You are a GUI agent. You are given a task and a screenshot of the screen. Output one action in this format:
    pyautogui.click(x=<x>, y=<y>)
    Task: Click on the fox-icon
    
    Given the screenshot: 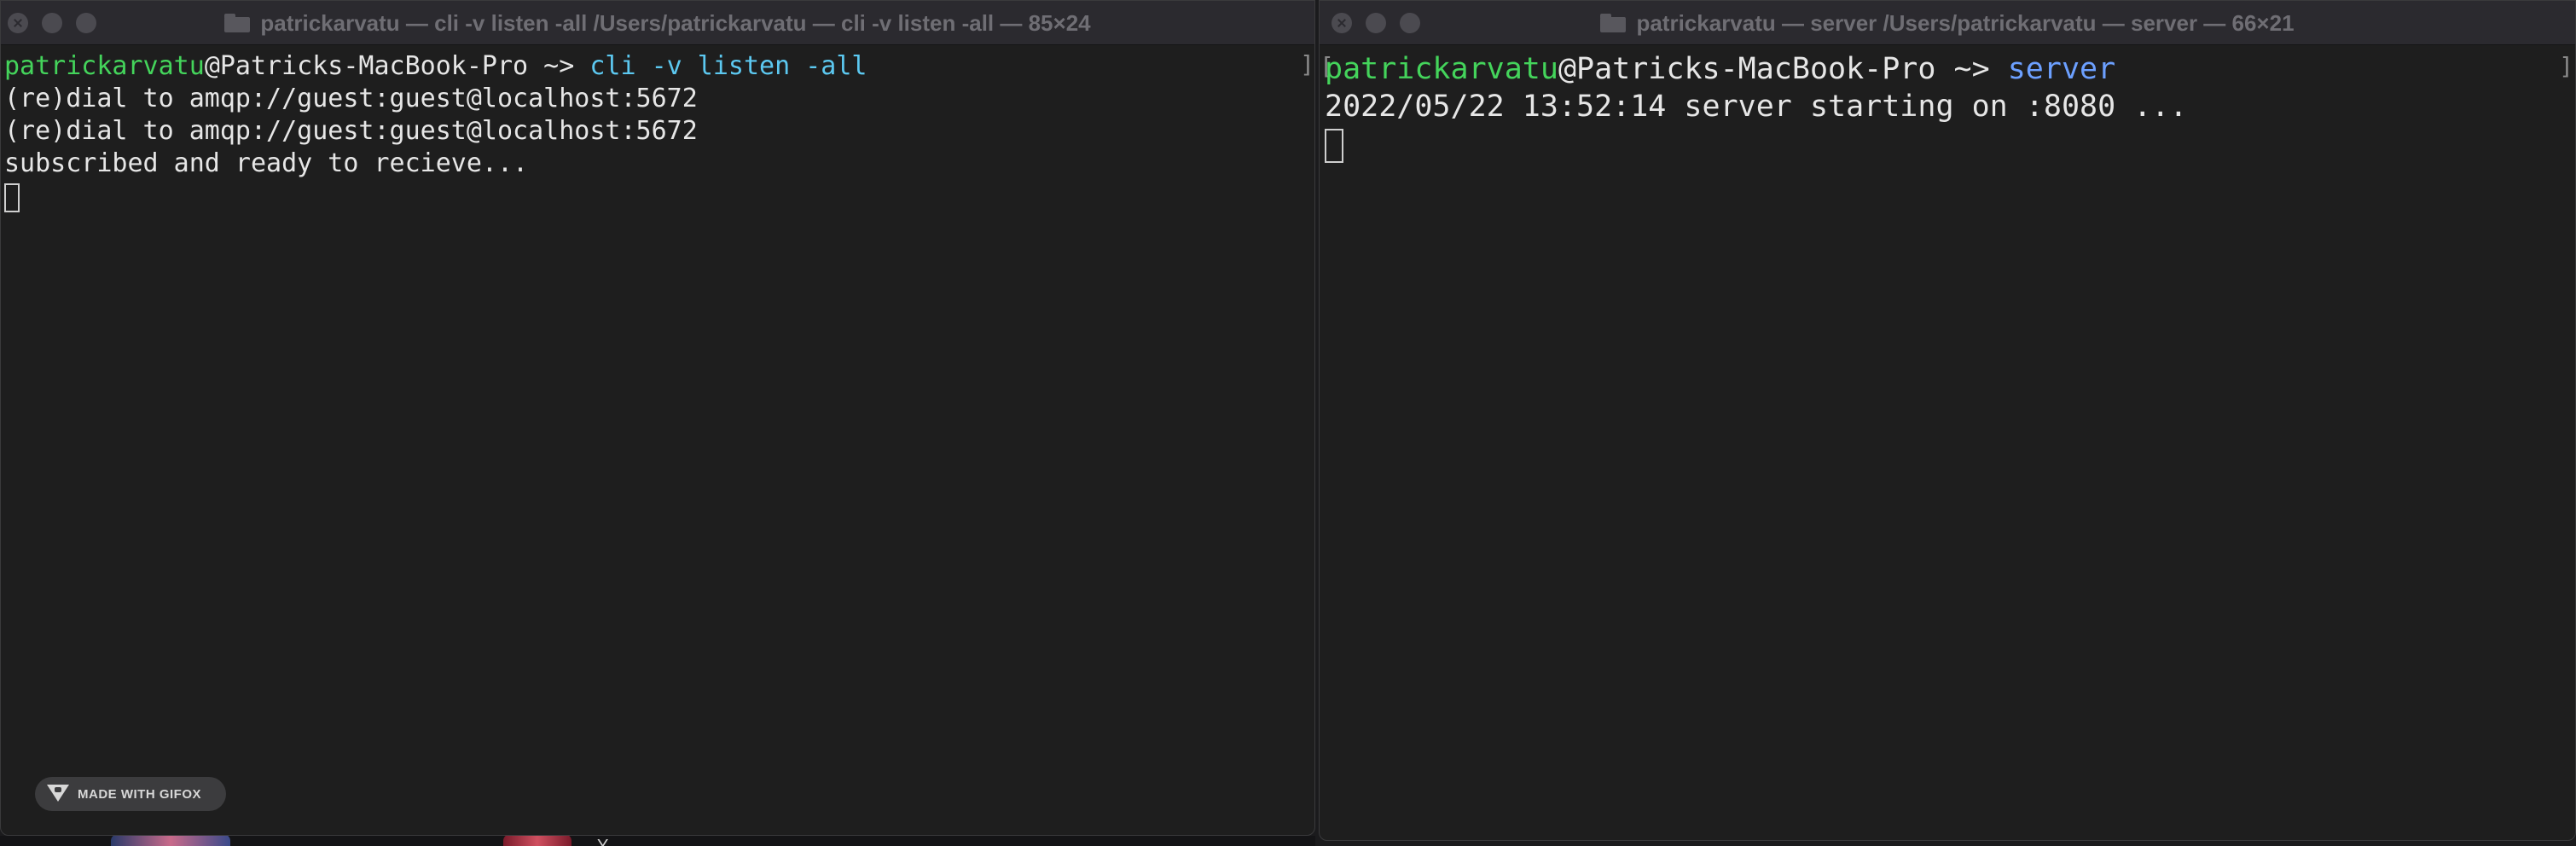 What is the action you would take?
    pyautogui.click(x=58, y=794)
    